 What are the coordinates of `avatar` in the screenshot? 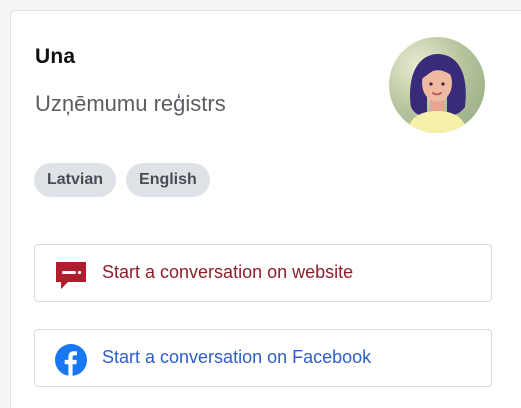 It's located at (437, 85).